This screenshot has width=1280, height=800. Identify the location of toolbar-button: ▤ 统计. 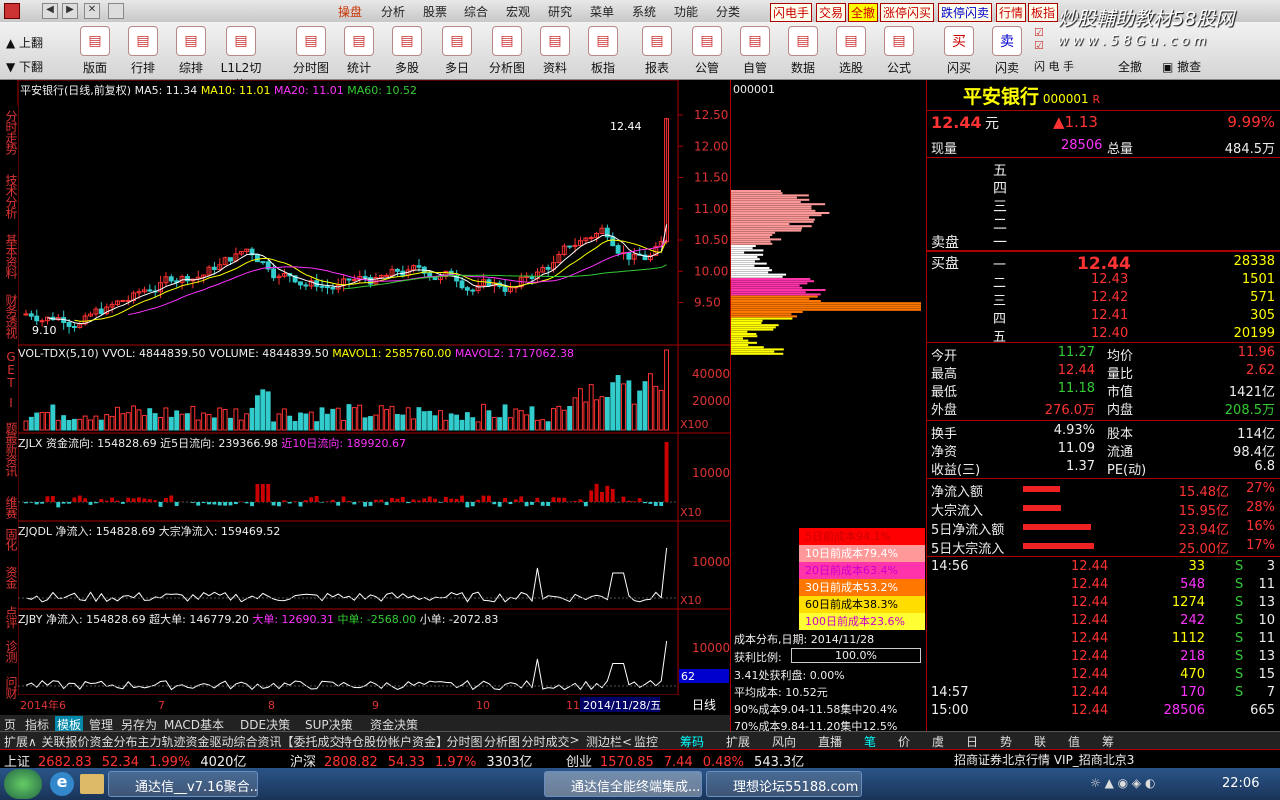
(359, 51).